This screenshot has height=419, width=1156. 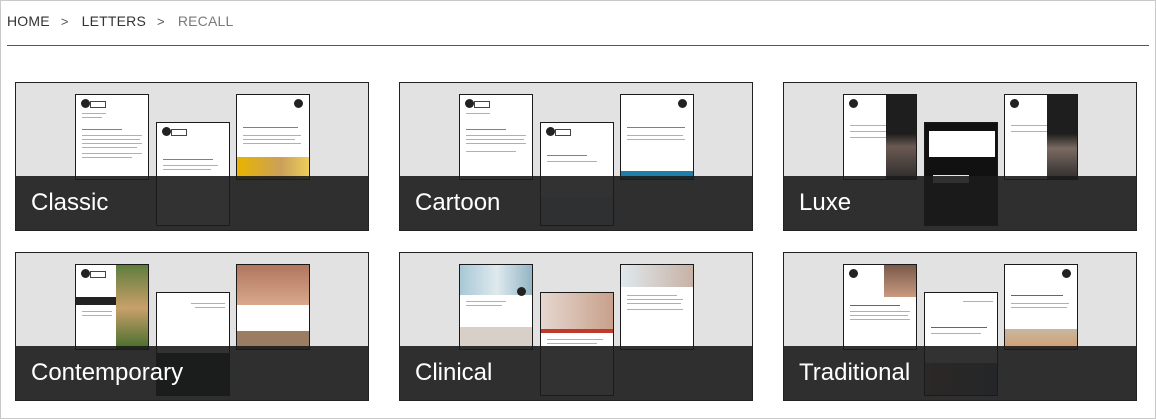 I want to click on template-card-traditional: Traditional, so click(x=960, y=326).